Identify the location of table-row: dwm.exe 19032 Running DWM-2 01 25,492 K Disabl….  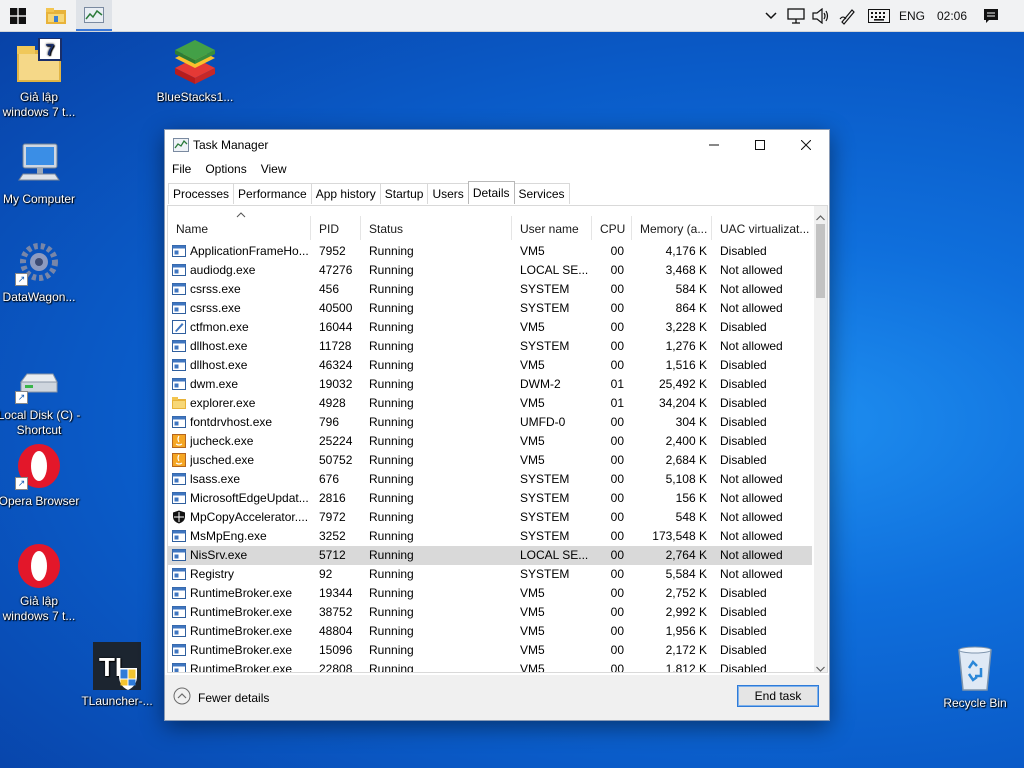
(490, 384).